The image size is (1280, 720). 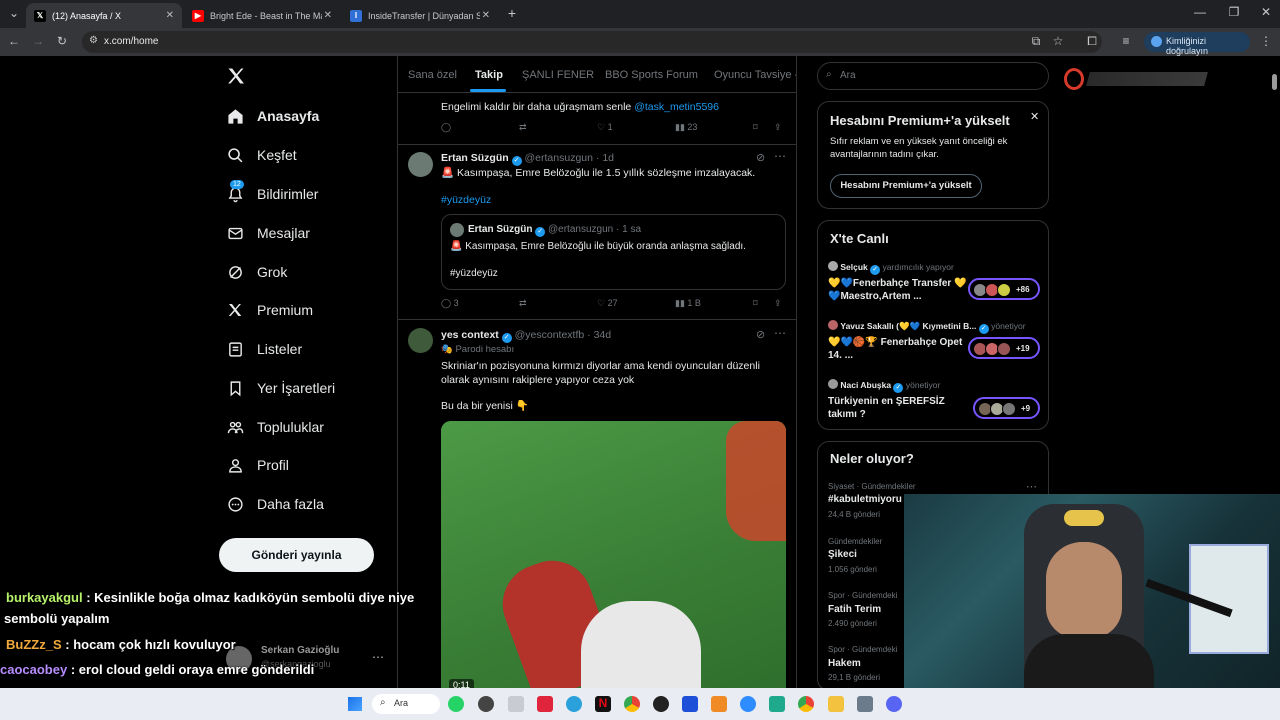 What do you see at coordinates (1036, 41) in the screenshot?
I see `install-app-icon: ⧉` at bounding box center [1036, 41].